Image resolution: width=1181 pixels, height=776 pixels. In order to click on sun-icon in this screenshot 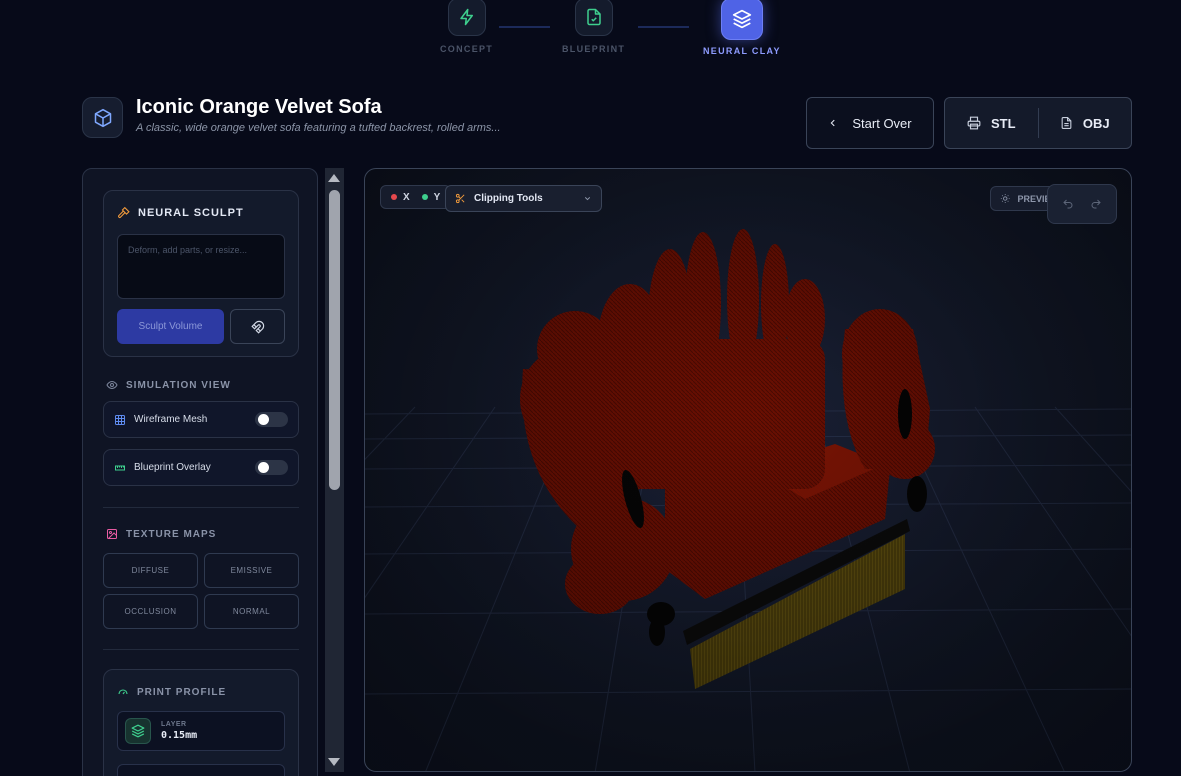, I will do `click(1005, 198)`.